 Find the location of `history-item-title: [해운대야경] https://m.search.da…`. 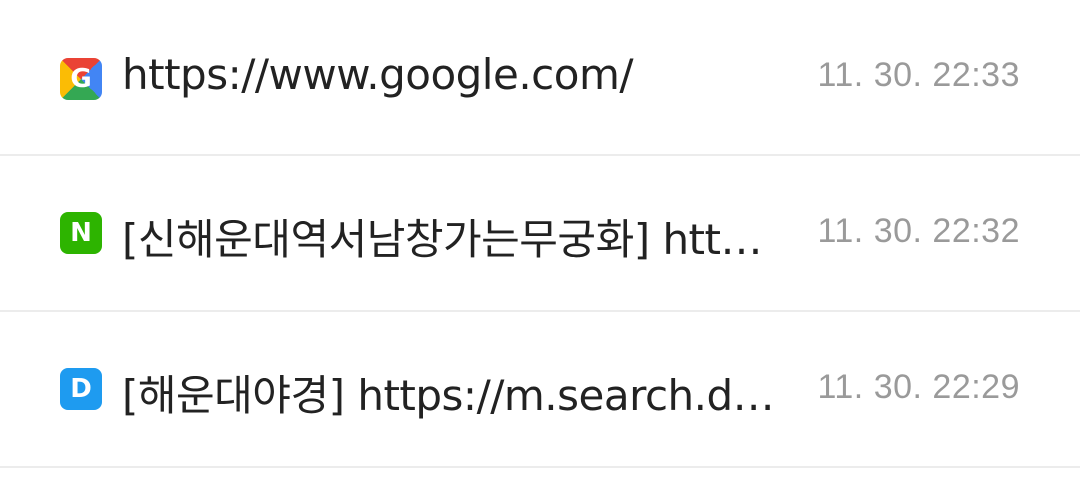

history-item-title: [해운대야경] https://m.search.da… is located at coordinates (452, 395).